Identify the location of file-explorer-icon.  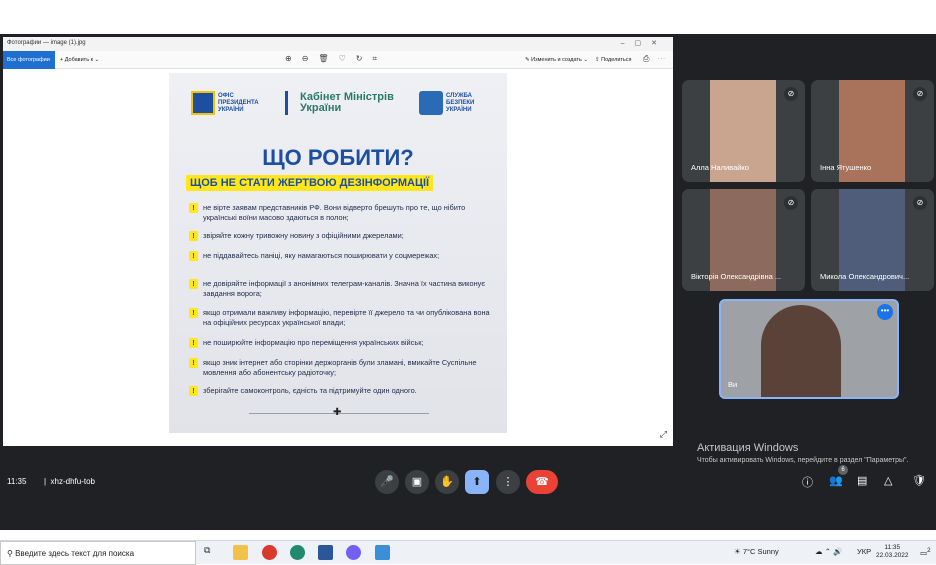
(240, 552).